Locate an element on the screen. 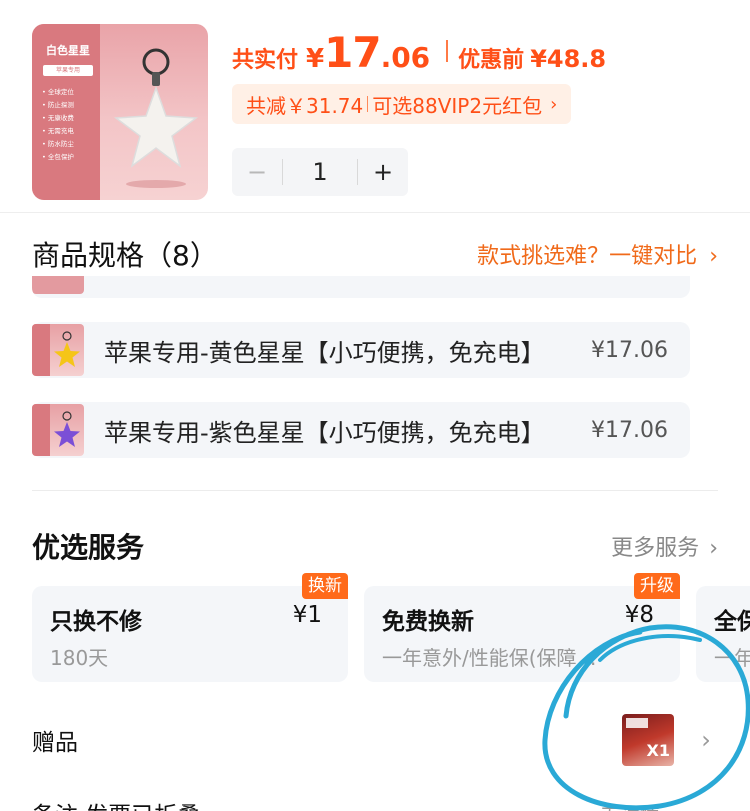  purple-star-icon is located at coordinates (67, 429).